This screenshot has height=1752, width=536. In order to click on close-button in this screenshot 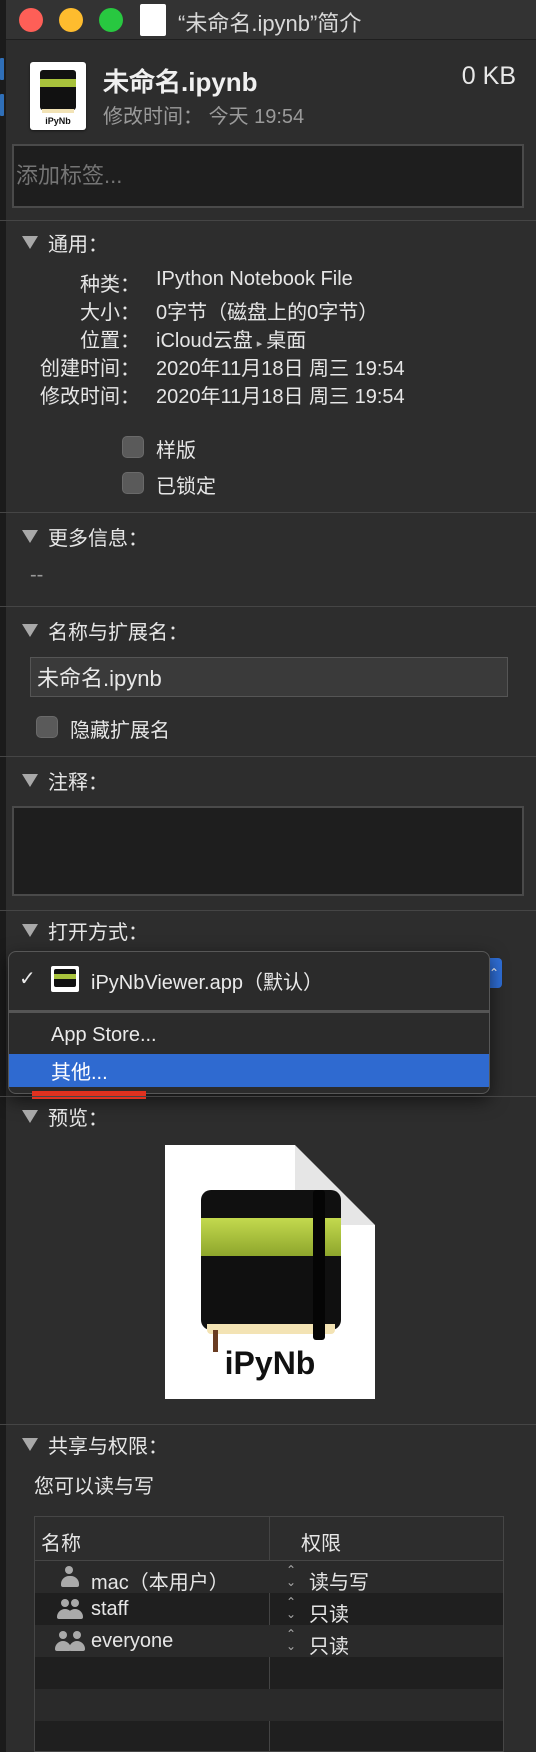, I will do `click(31, 20)`.